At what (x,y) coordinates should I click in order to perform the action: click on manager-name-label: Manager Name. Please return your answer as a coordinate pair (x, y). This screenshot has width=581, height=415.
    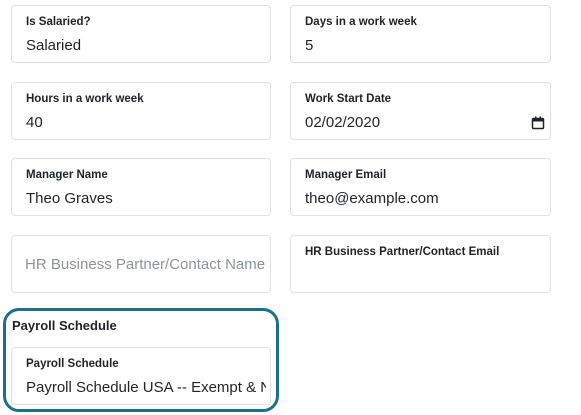
    Looking at the image, I should click on (67, 175).